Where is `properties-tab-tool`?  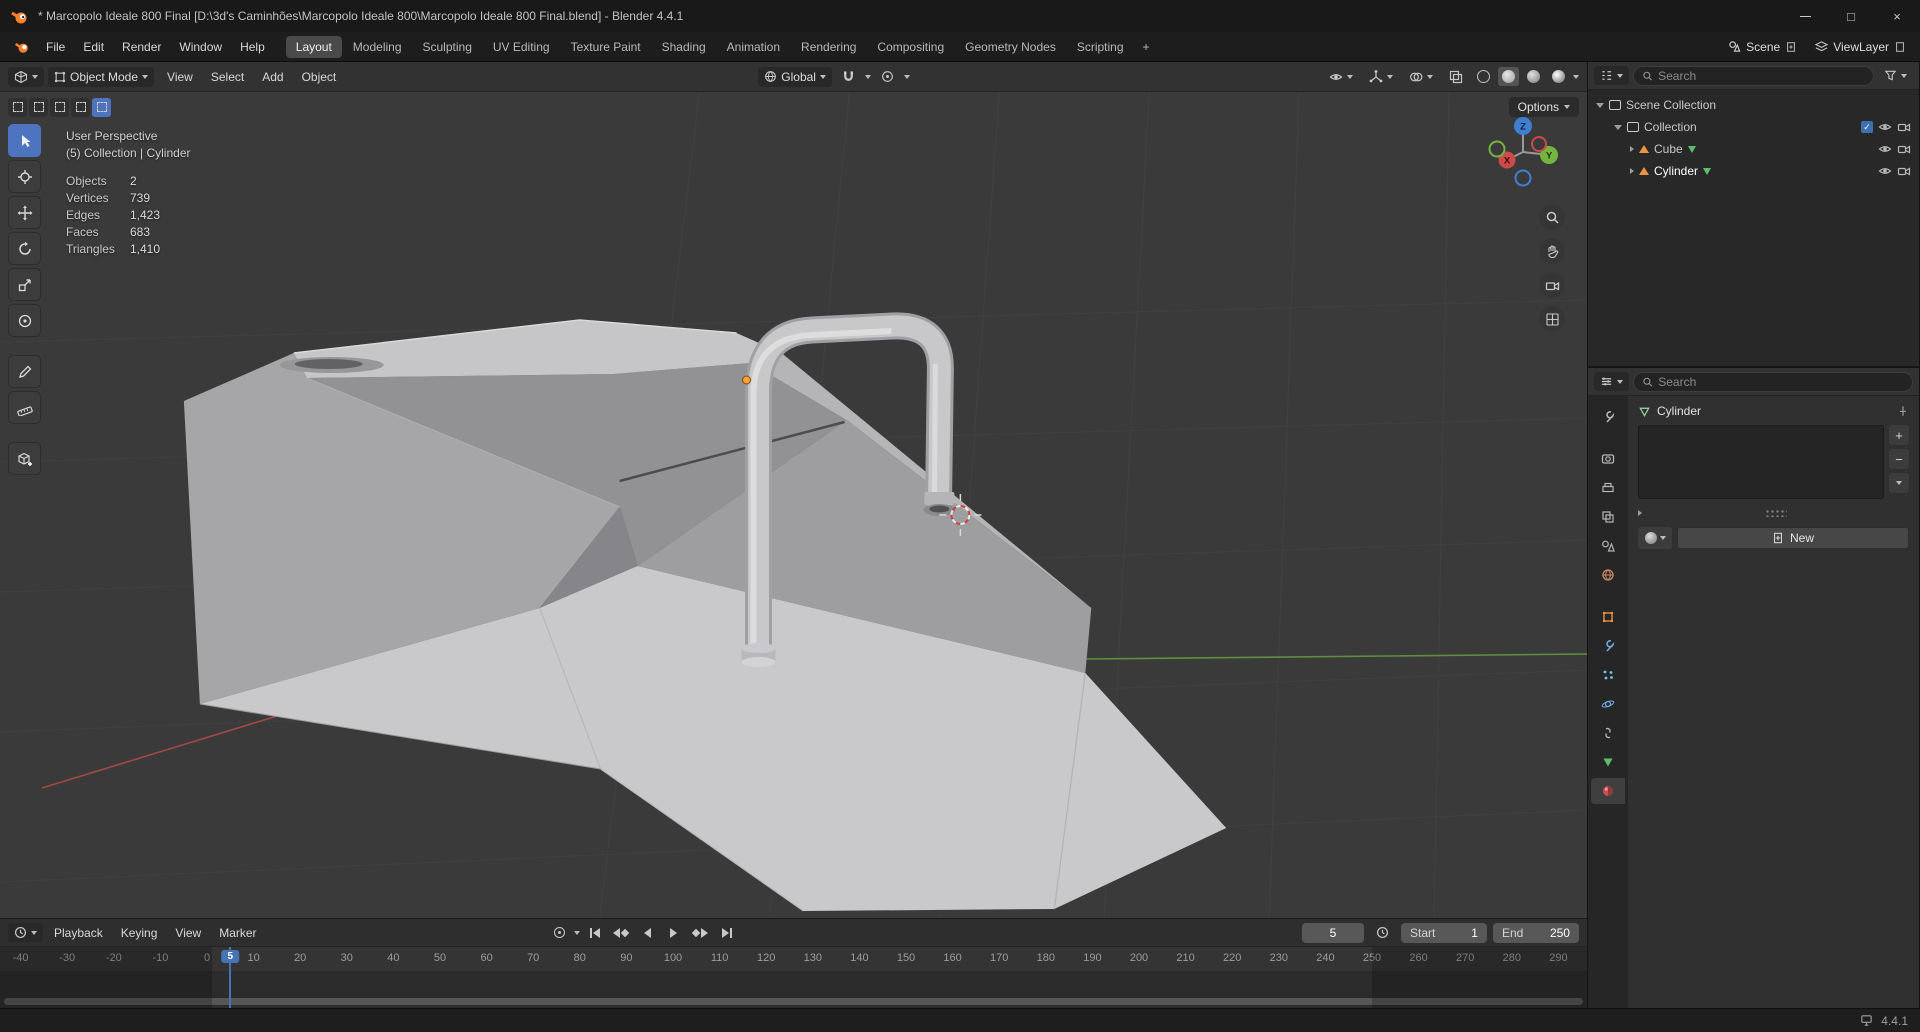 properties-tab-tool is located at coordinates (1608, 417).